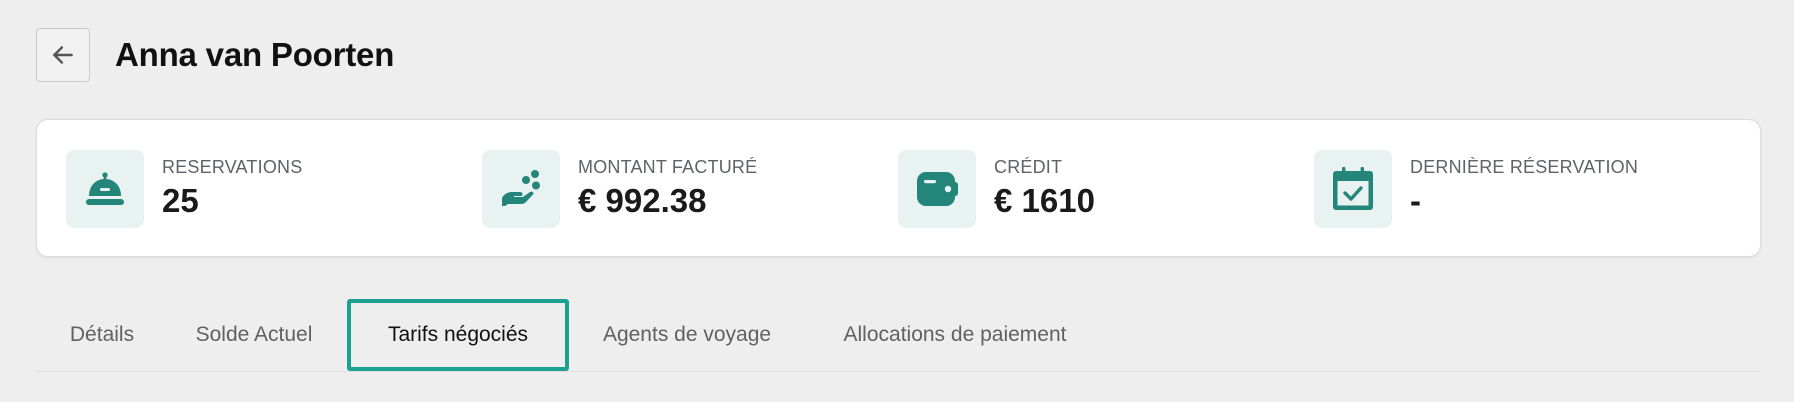 The height and width of the screenshot is (402, 1794). I want to click on page-header: Anna van Poorten, so click(215, 55).